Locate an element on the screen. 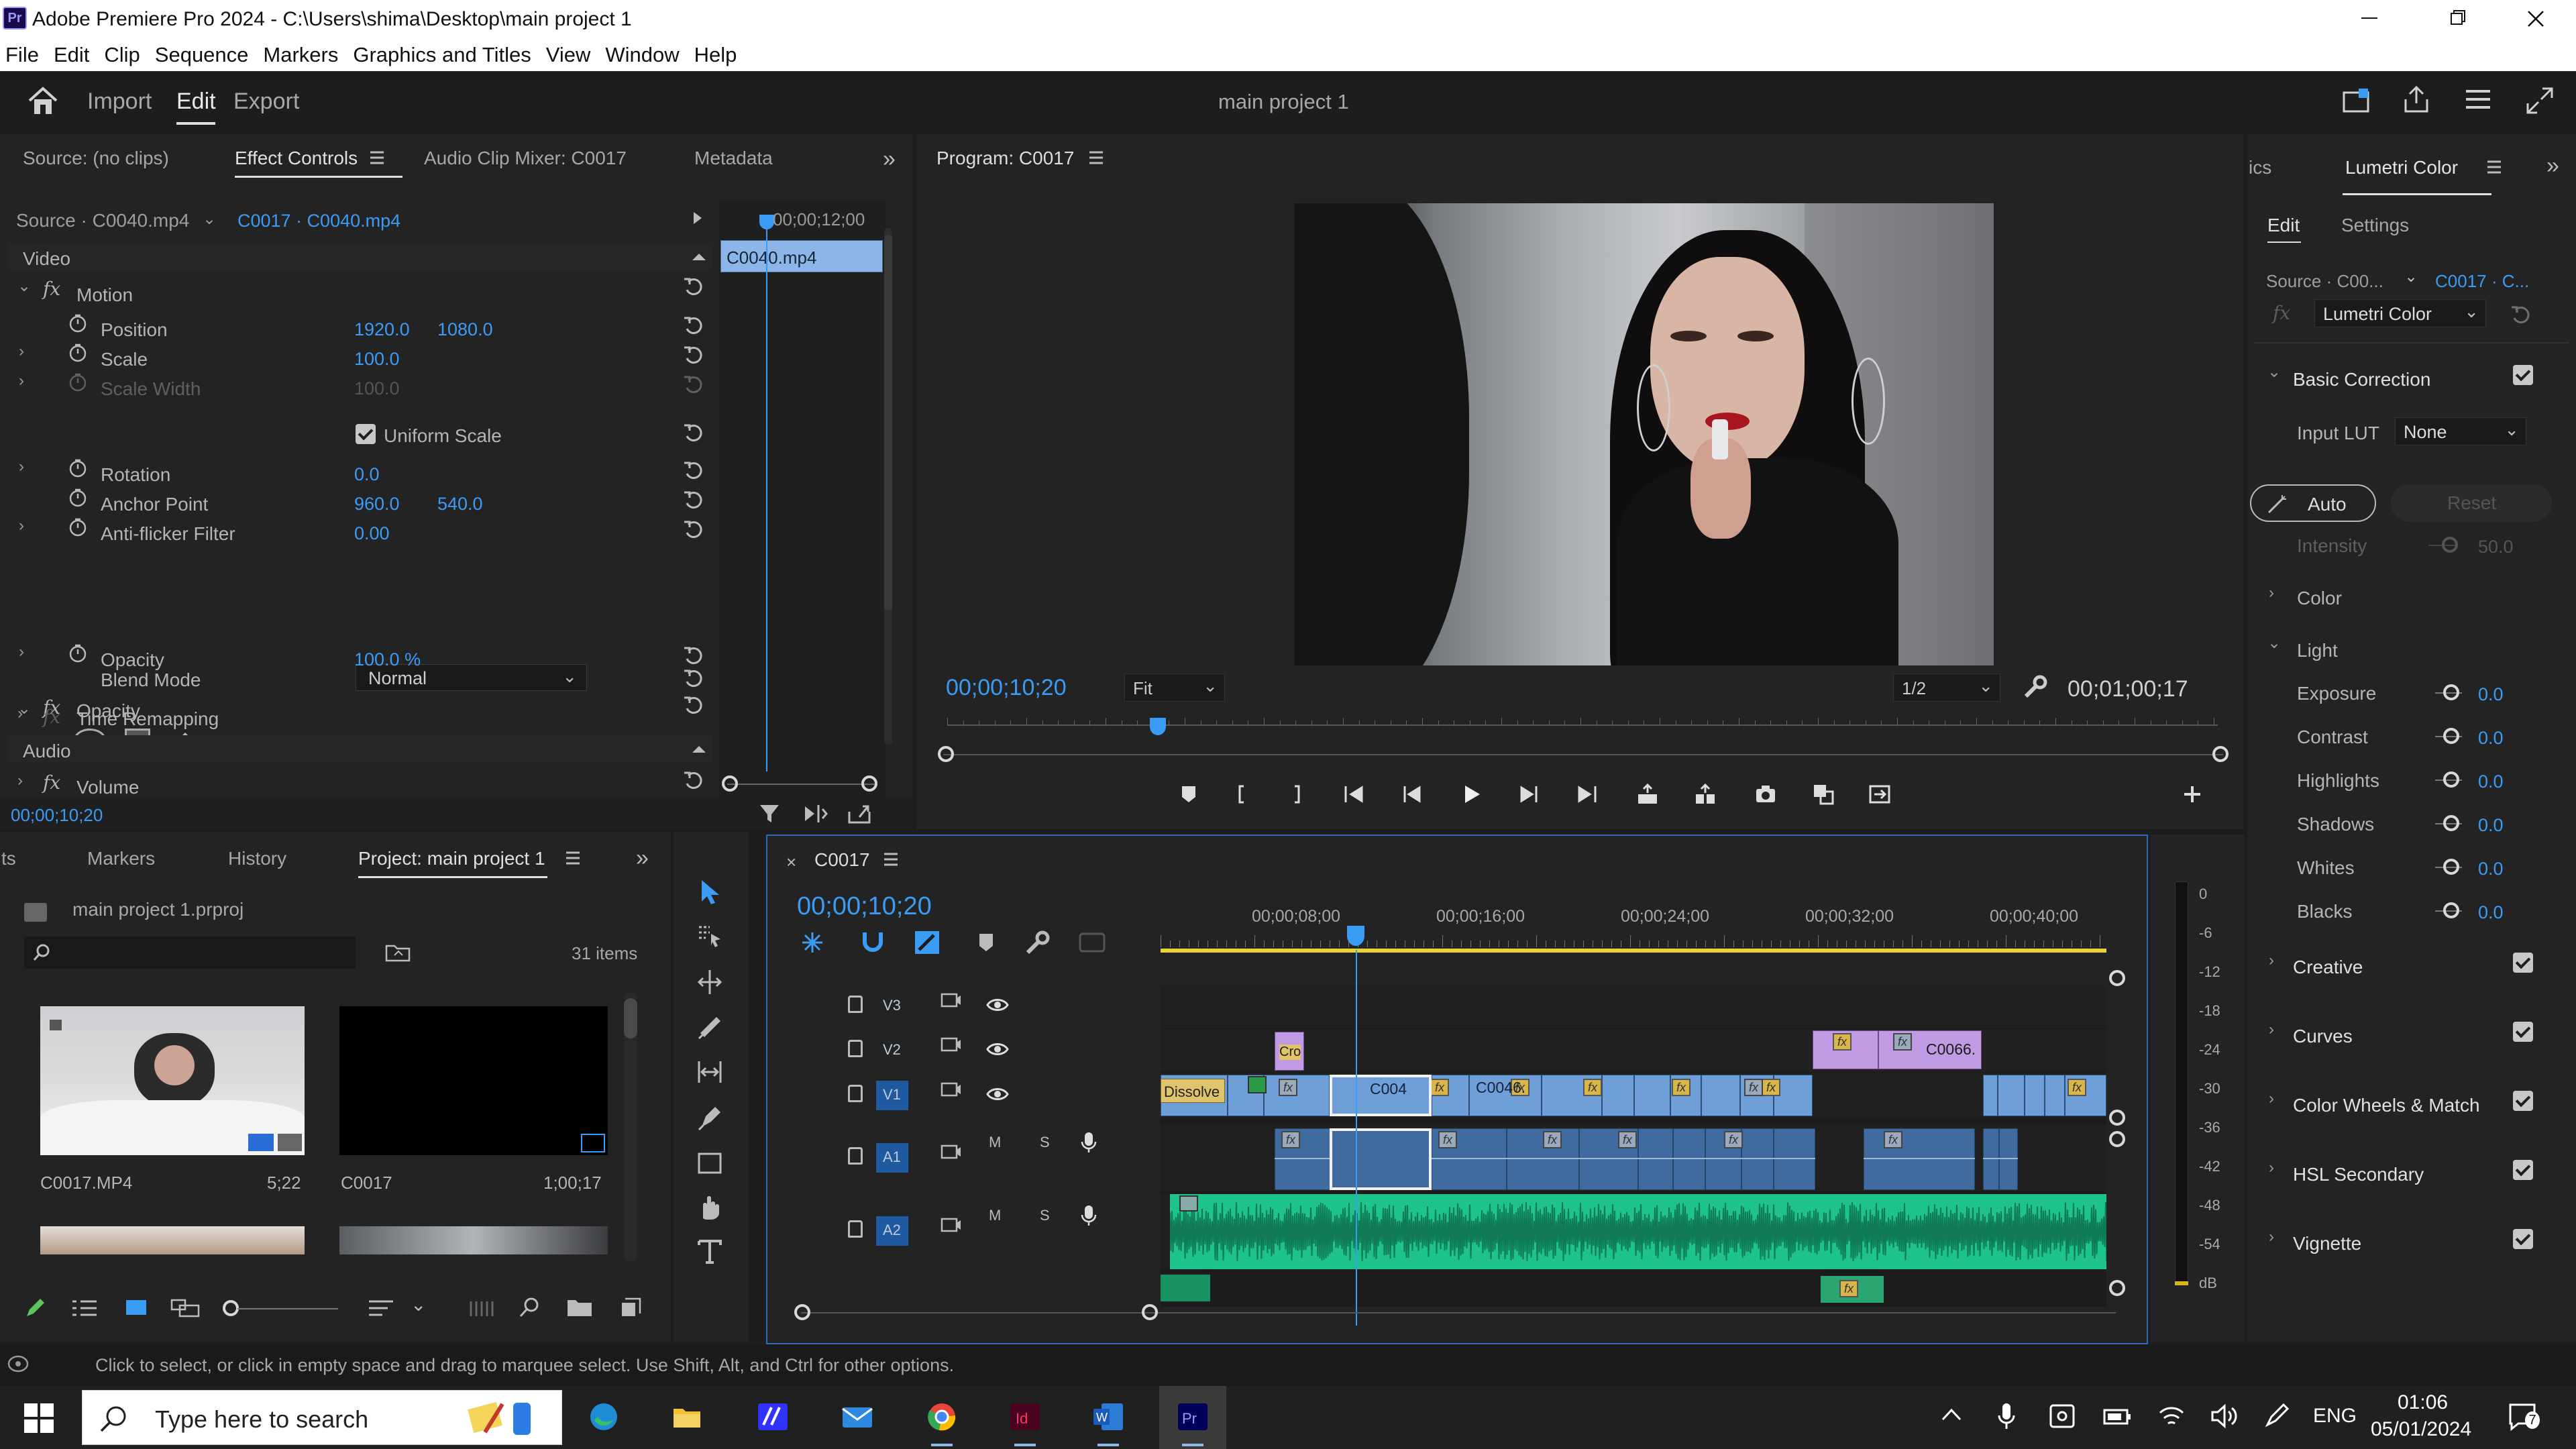 This screenshot has width=2576, height=1449. track-v3 is located at coordinates (1633, 1006).